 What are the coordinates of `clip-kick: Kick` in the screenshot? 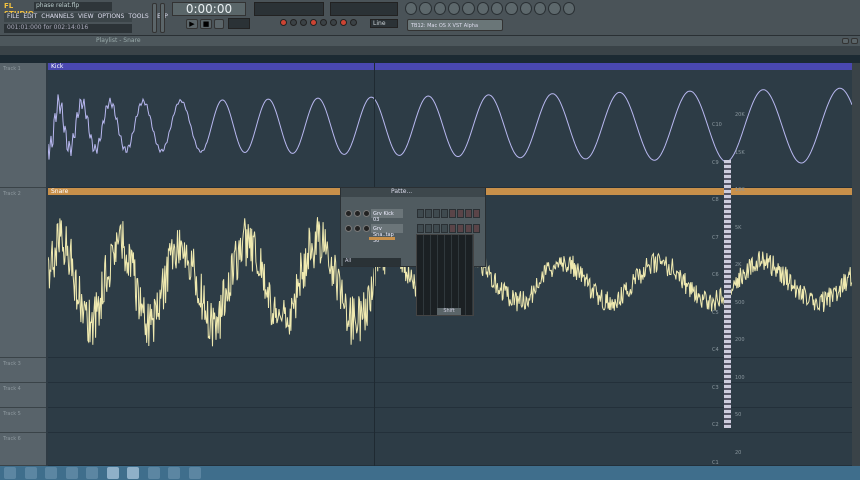 It's located at (450, 66).